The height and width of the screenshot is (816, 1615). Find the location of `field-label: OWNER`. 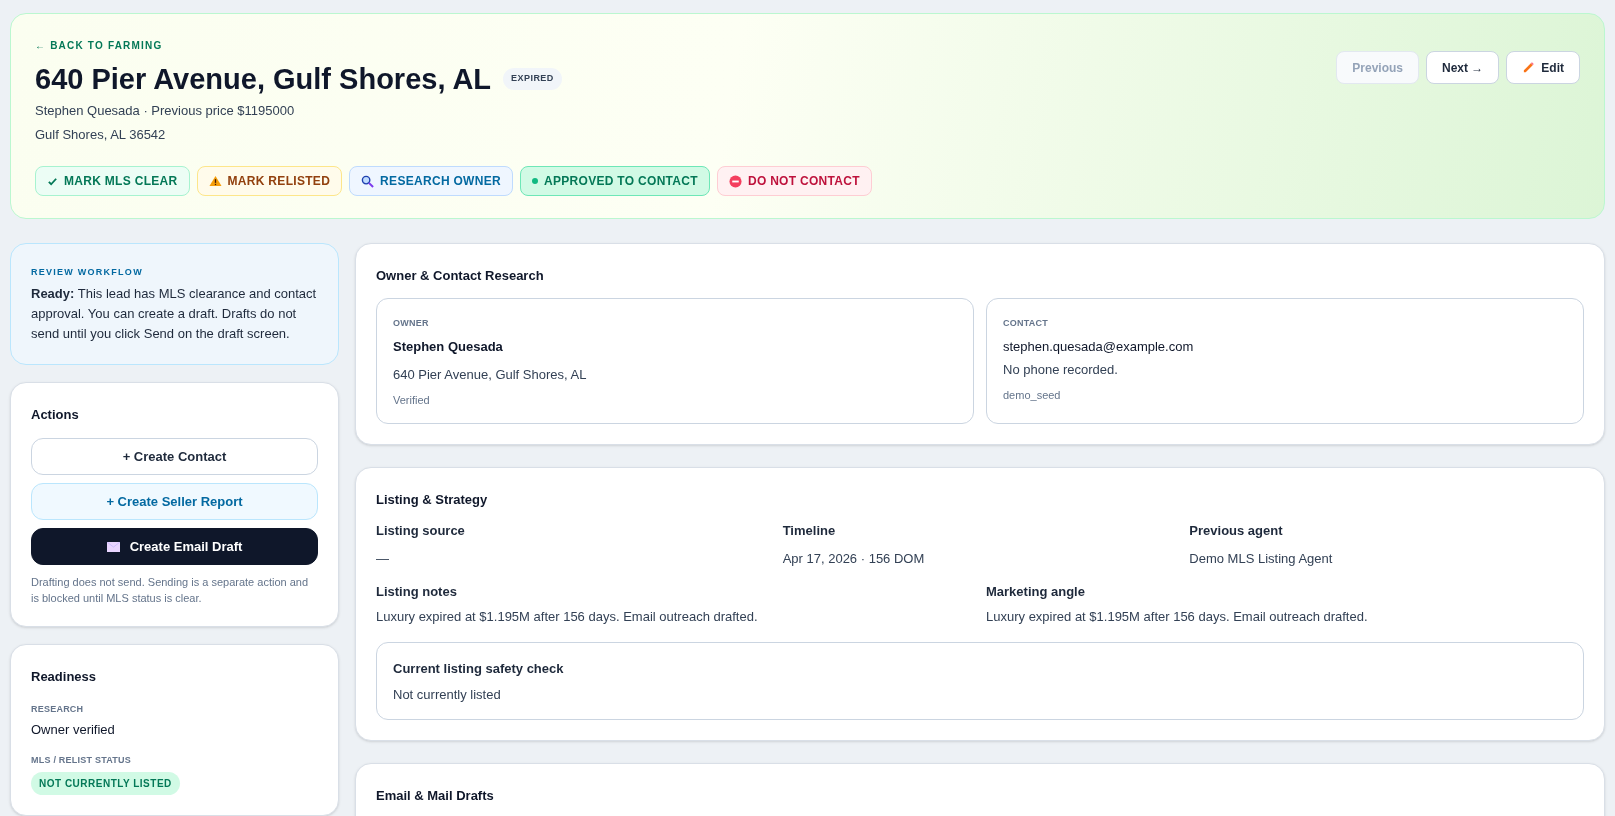

field-label: OWNER is located at coordinates (411, 323).